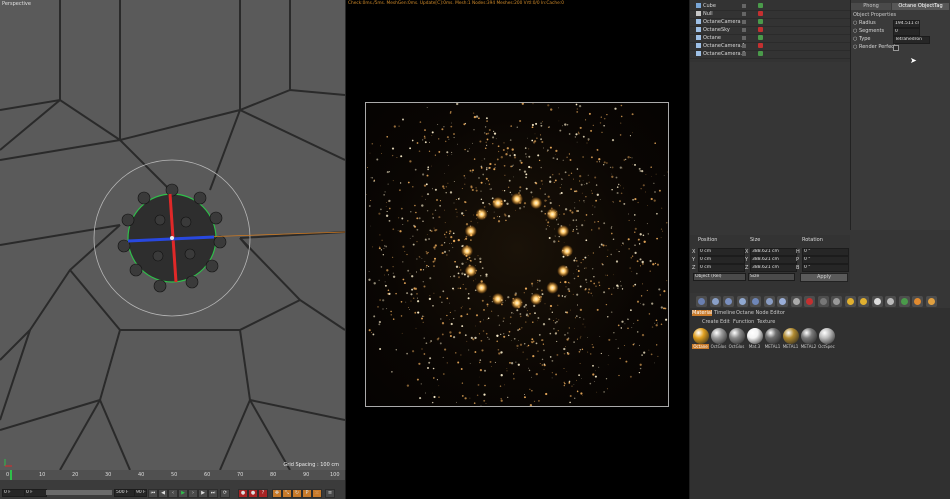 This screenshot has width=950, height=499. Describe the element at coordinates (213, 493) in the screenshot. I see `go-to-end-button: ⏭` at that location.